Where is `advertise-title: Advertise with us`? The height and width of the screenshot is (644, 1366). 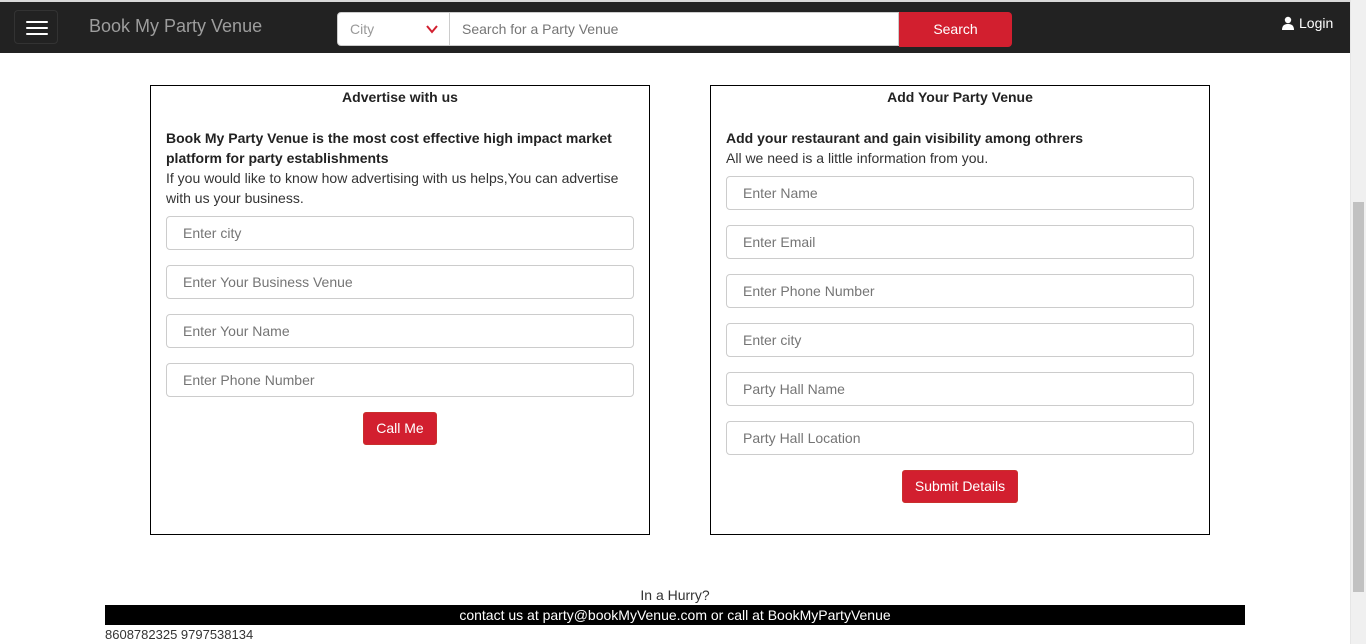 advertise-title: Advertise with us is located at coordinates (400, 97).